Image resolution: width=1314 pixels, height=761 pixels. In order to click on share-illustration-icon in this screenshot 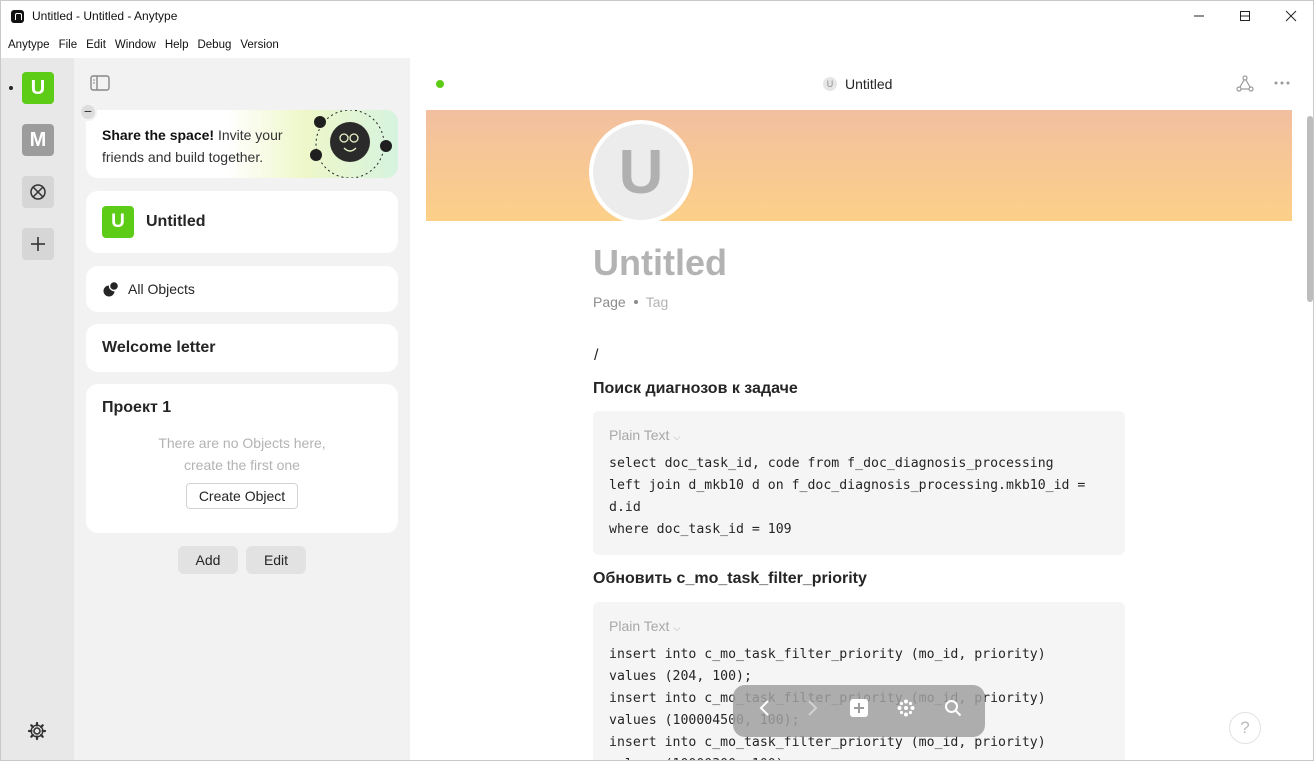, I will do `click(351, 144)`.